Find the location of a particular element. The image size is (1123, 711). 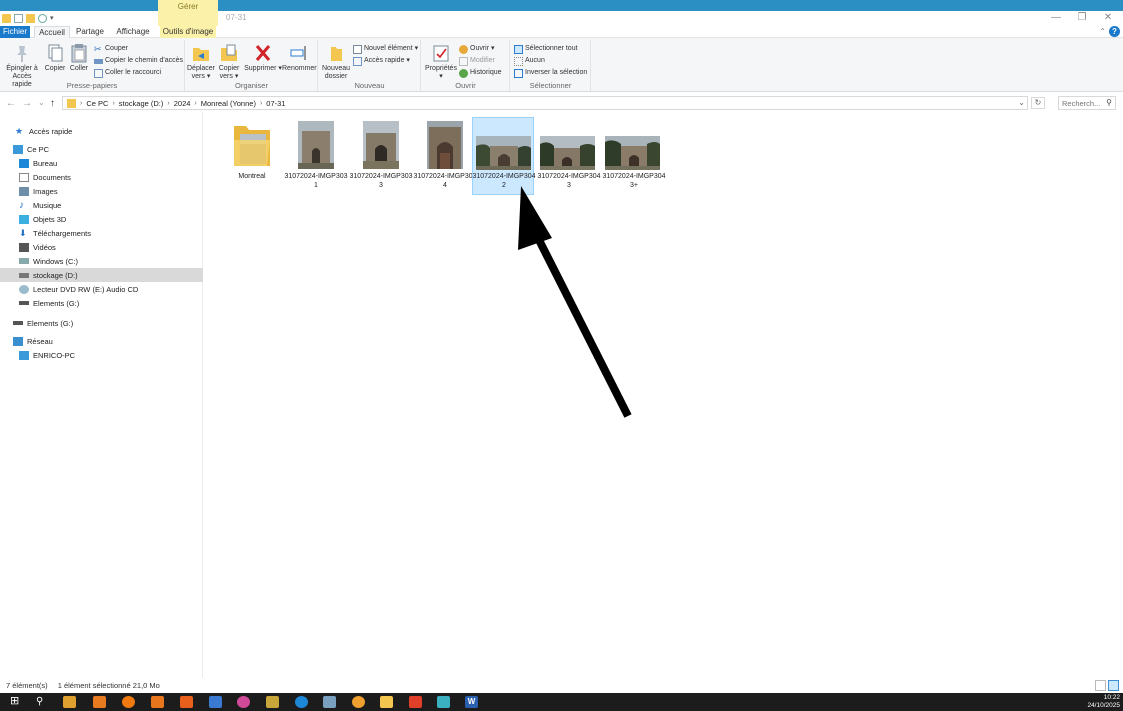

copy-path-button: Copier le chemin d'accès is located at coordinates (138, 61).